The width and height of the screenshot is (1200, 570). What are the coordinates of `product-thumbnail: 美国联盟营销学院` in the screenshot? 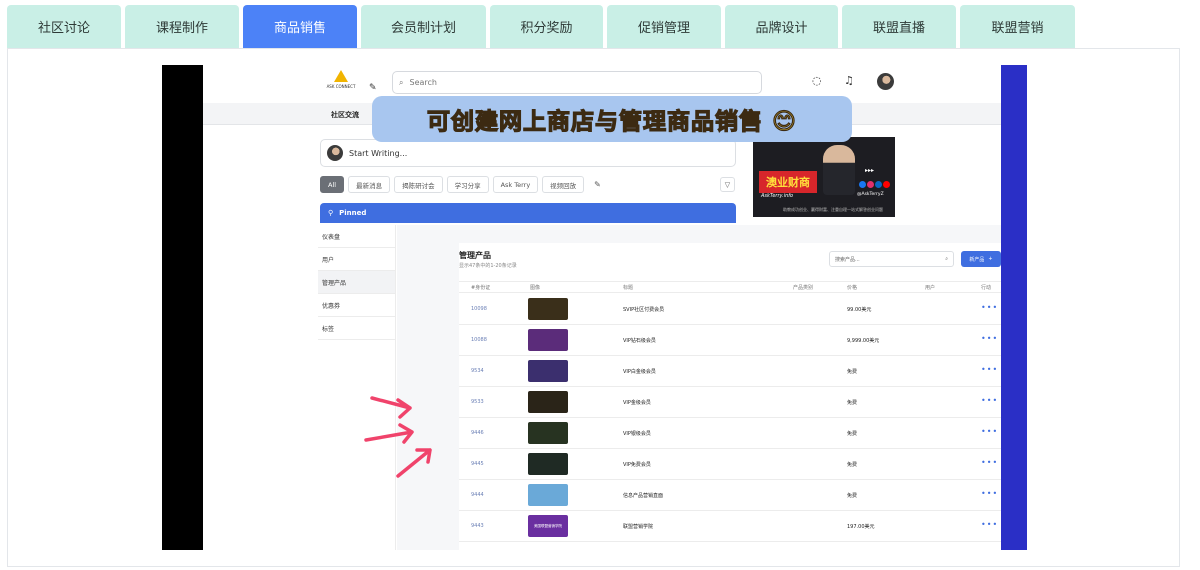 It's located at (548, 526).